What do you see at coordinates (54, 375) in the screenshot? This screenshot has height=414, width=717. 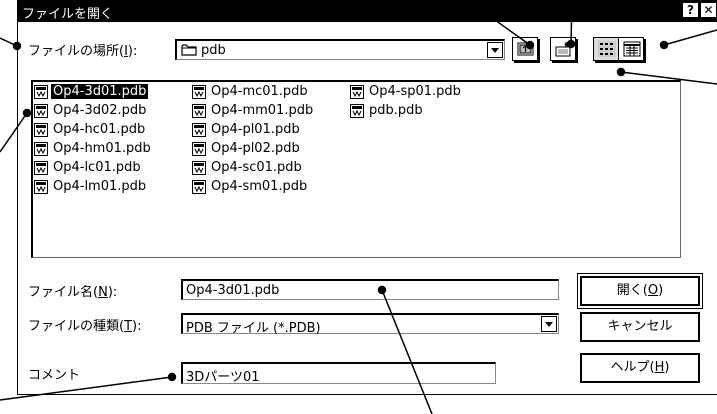 I see `comment-label: コメント` at bounding box center [54, 375].